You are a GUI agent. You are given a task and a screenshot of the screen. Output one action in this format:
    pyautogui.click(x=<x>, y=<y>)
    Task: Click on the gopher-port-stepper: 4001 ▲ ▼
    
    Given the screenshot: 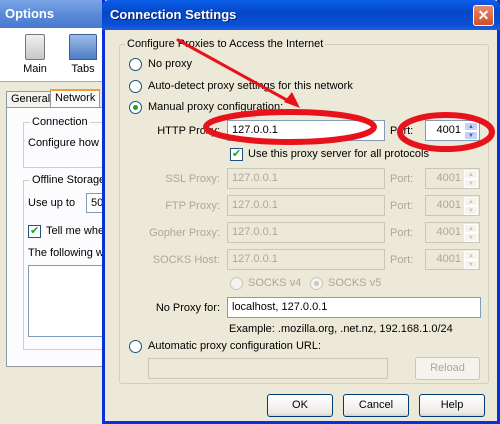 What is the action you would take?
    pyautogui.click(x=452, y=232)
    